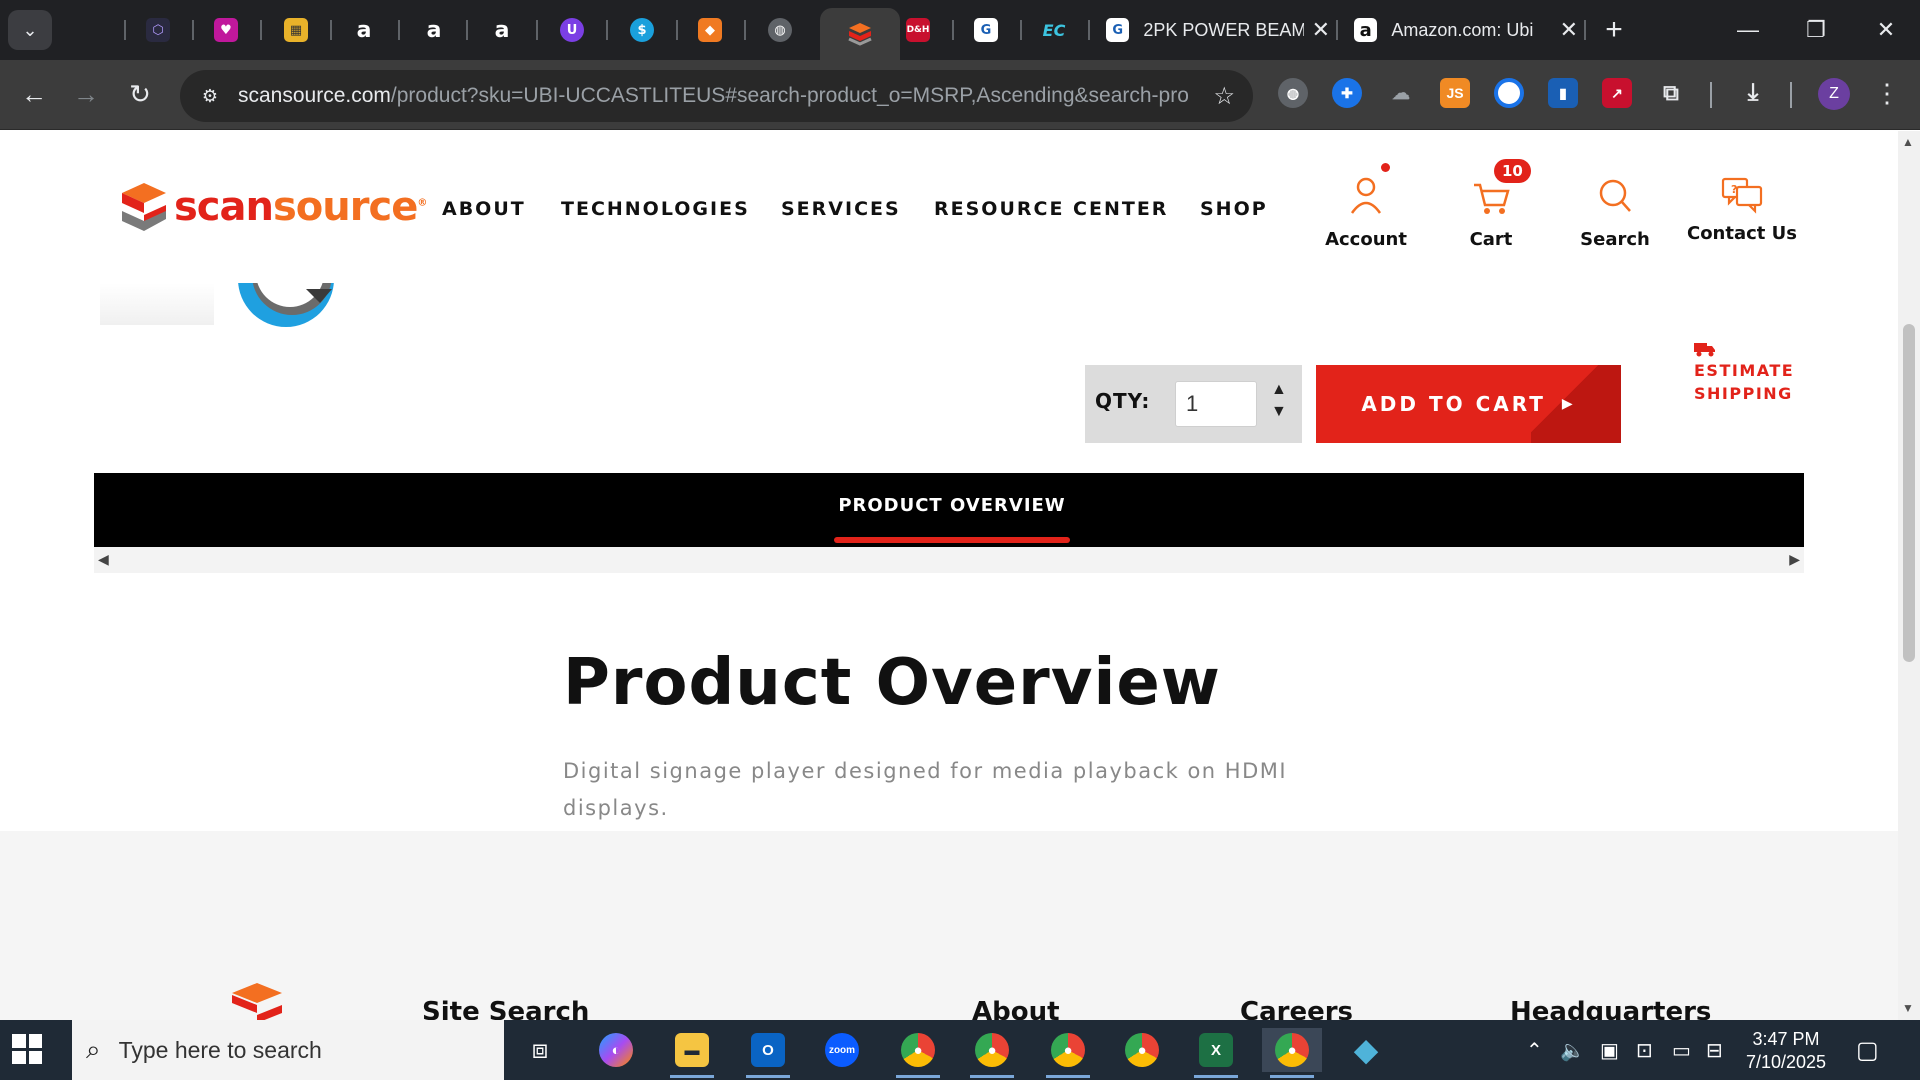 This screenshot has height=1080, width=1920. I want to click on product-overview-heading: Product Overview, so click(892, 683).